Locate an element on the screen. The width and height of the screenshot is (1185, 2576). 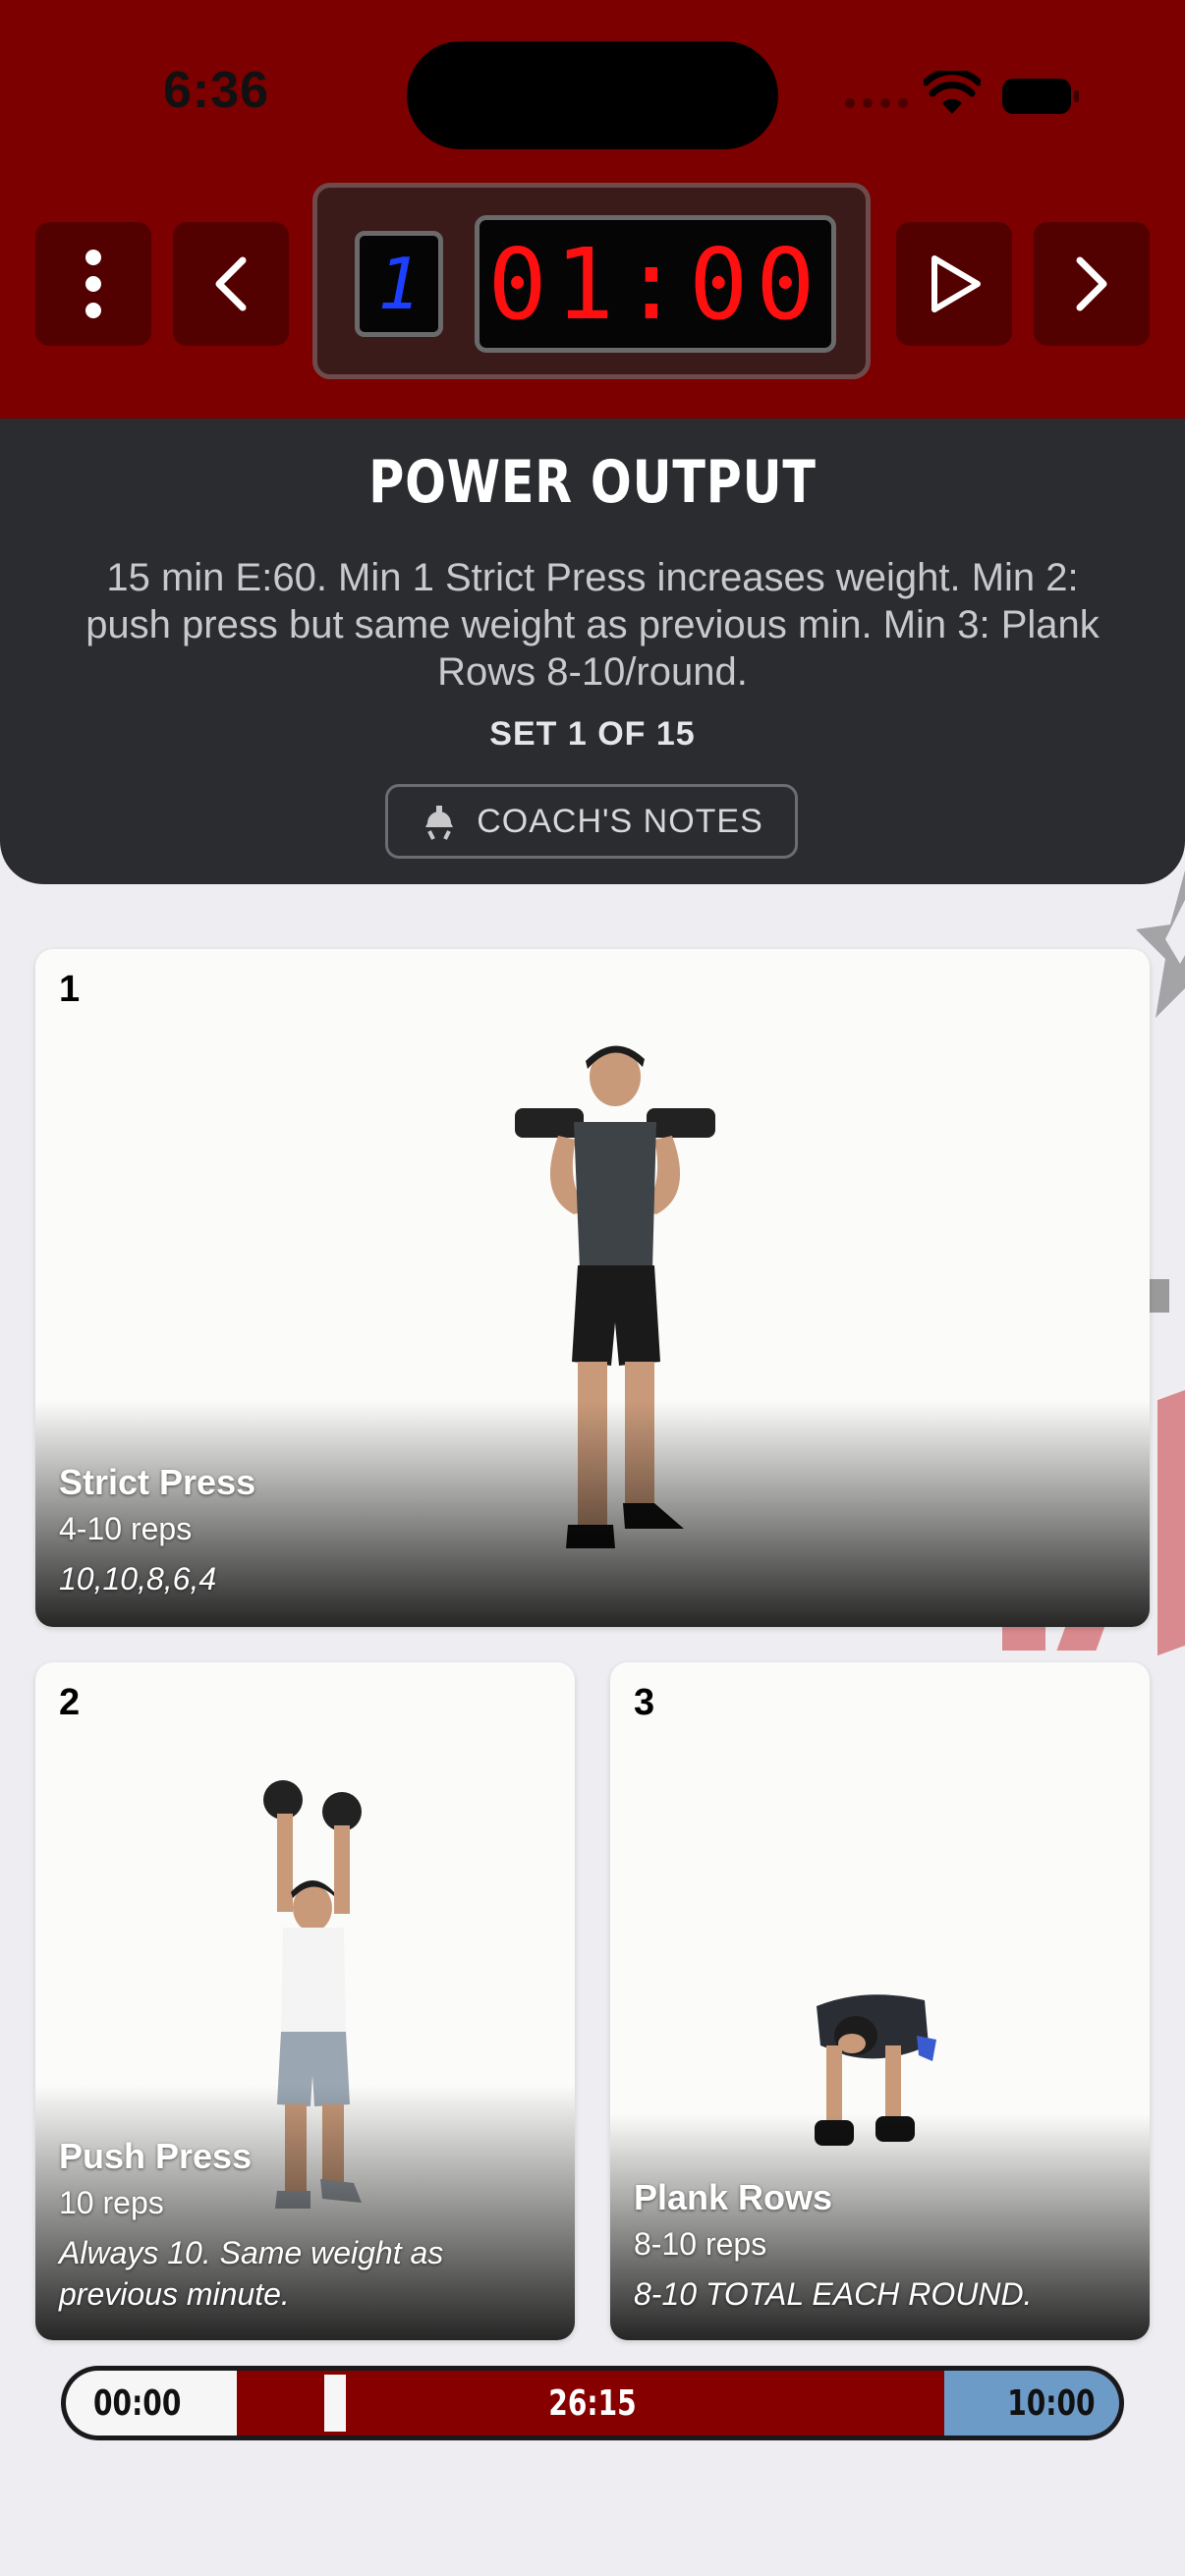
workout-progress-bar: 00:00 26:15 10:00 is located at coordinates (592, 2403).